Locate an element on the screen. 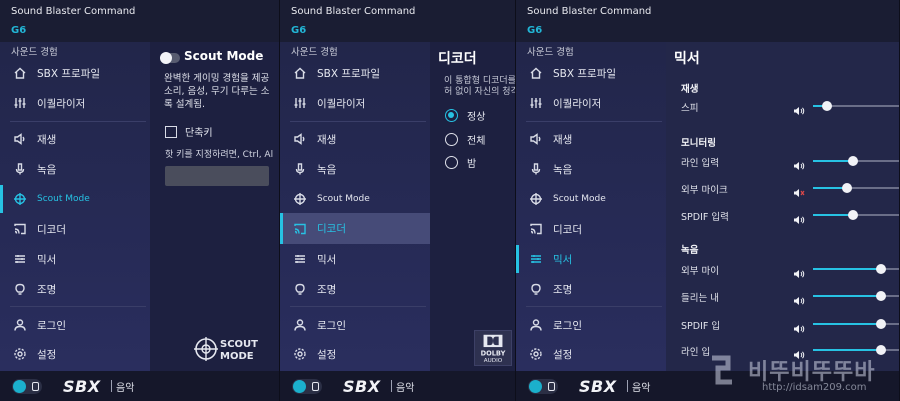 This screenshot has height=401, width=900. cast-icon is located at coordinates (20, 229).